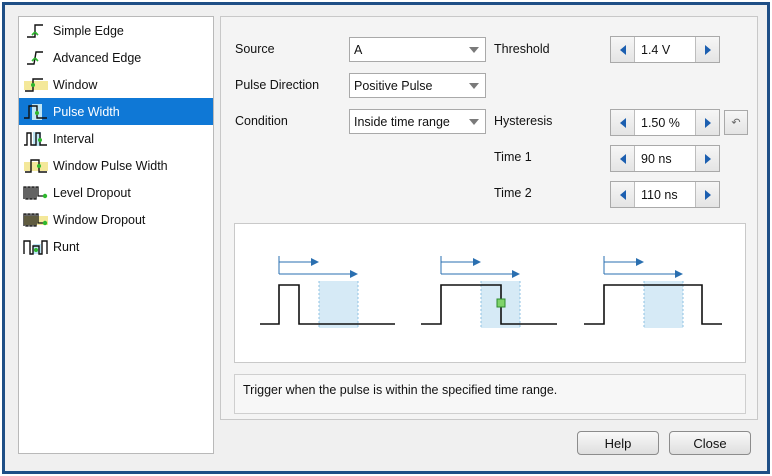 The width and height of the screenshot is (772, 476). I want to click on sidebar-item-simple-edge: Simple Edge, so click(116, 30).